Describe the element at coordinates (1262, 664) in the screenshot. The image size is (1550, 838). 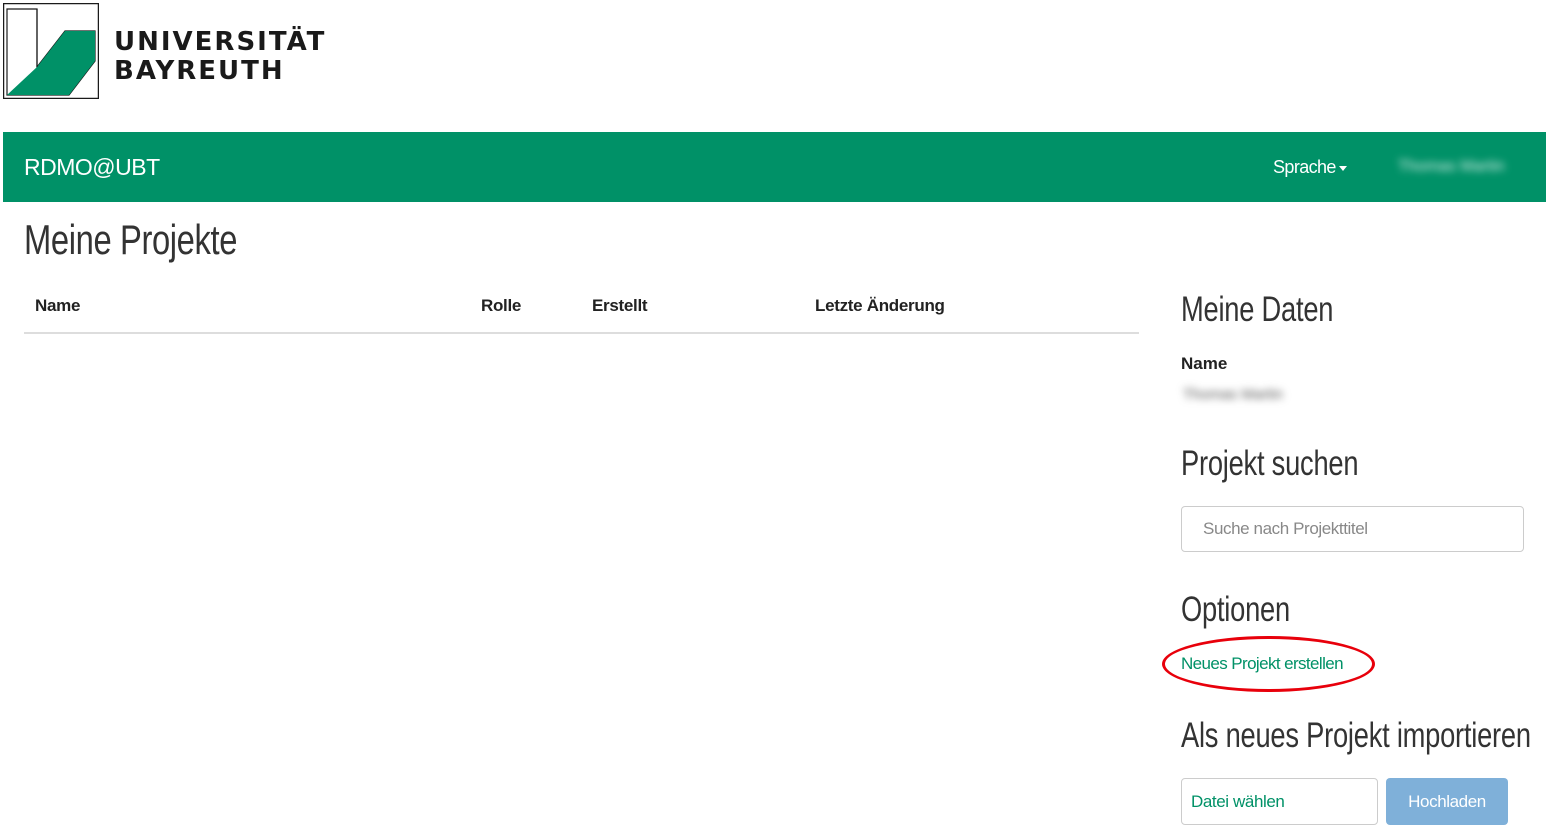
I see `new-project-link: Neues Projekt erstellen` at that location.